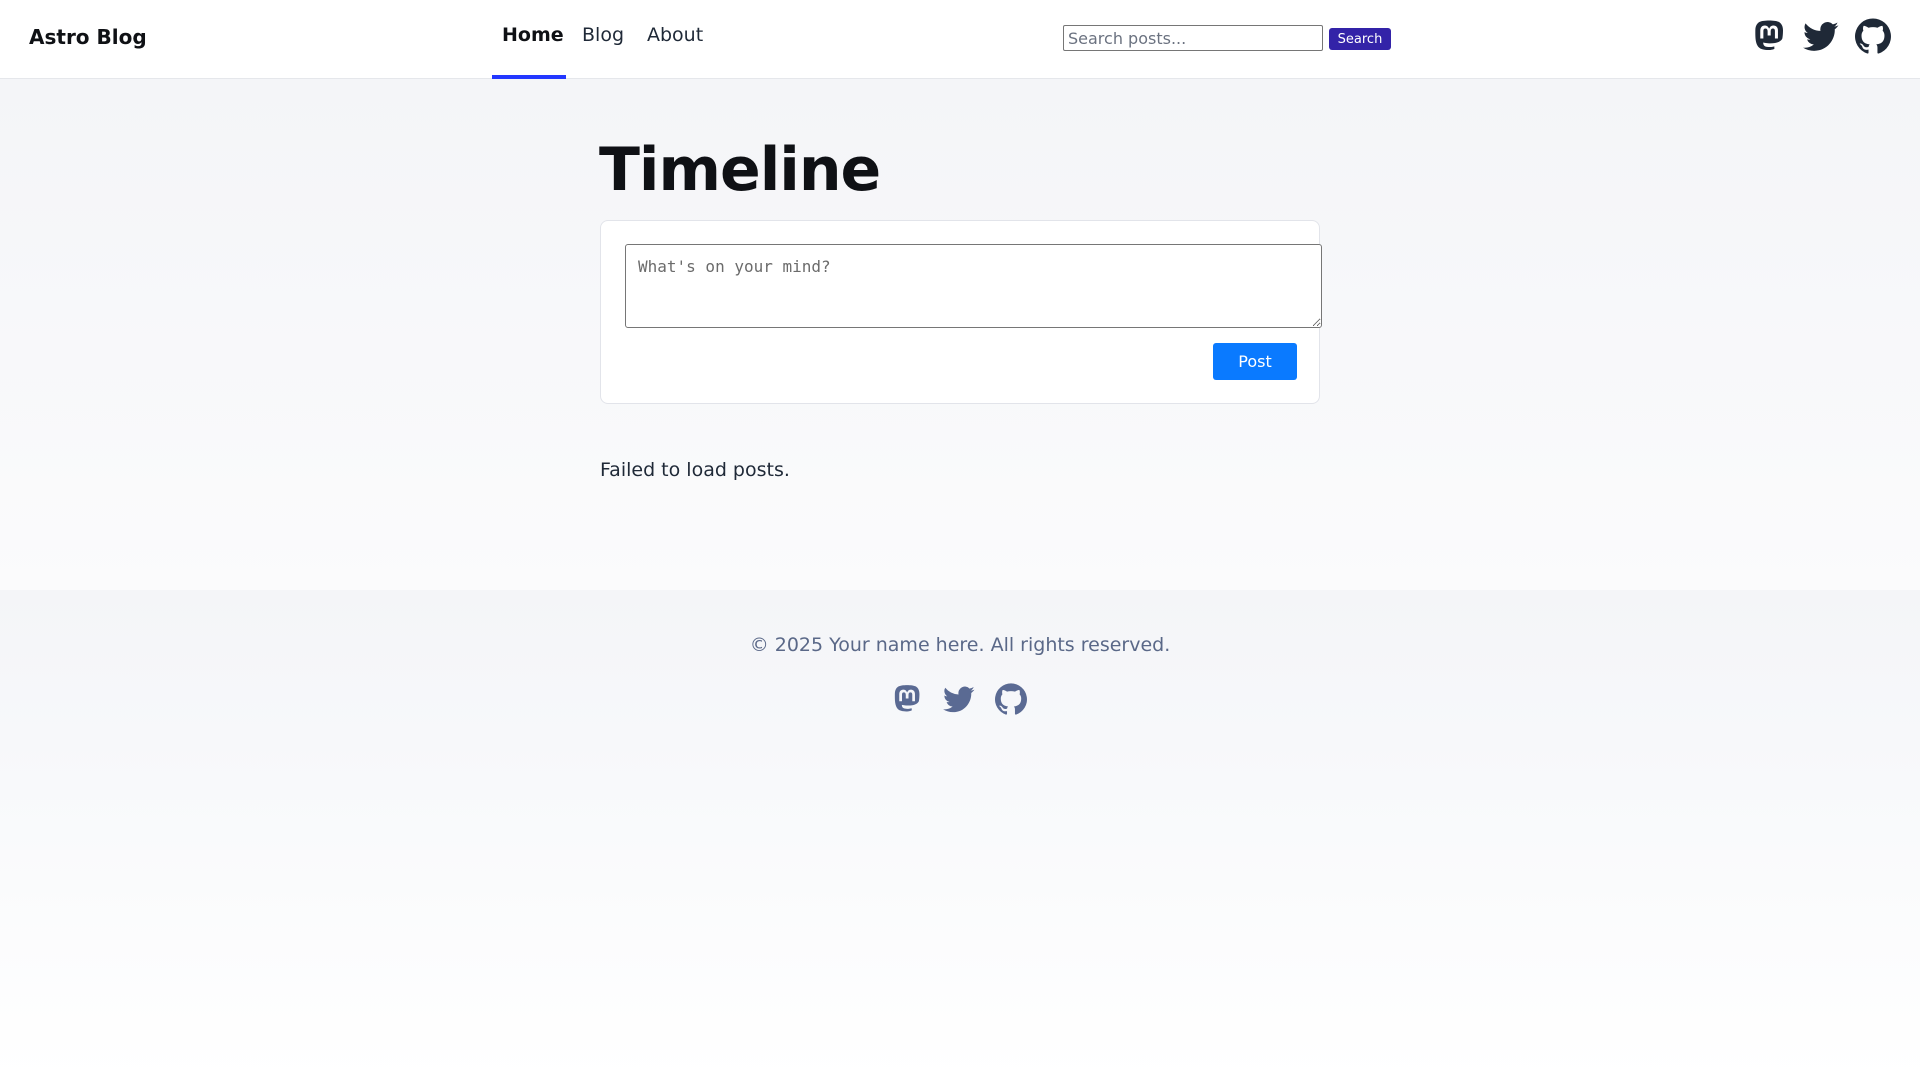 This screenshot has width=1920, height=1080. Describe the element at coordinates (695, 470) in the screenshot. I see `status-message: Failed to load posts.` at that location.